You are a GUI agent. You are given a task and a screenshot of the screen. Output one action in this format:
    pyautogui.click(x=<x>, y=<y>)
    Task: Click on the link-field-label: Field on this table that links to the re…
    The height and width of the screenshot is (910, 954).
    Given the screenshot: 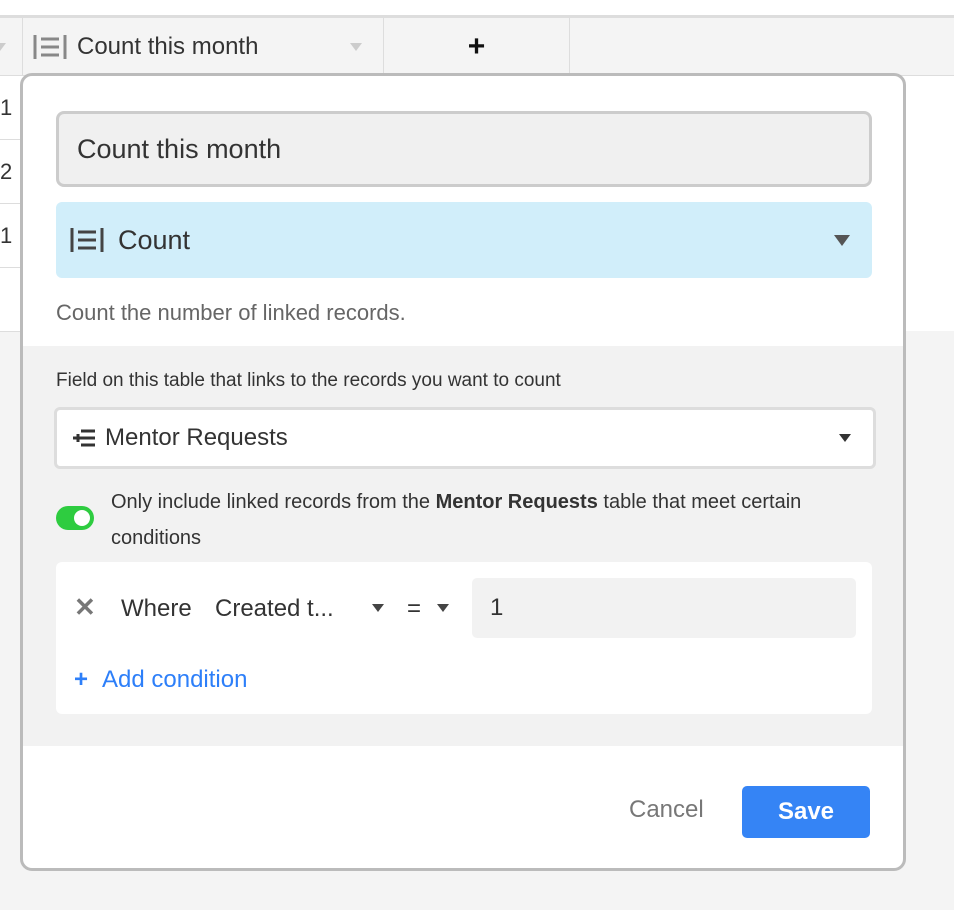 What is the action you would take?
    pyautogui.click(x=308, y=380)
    